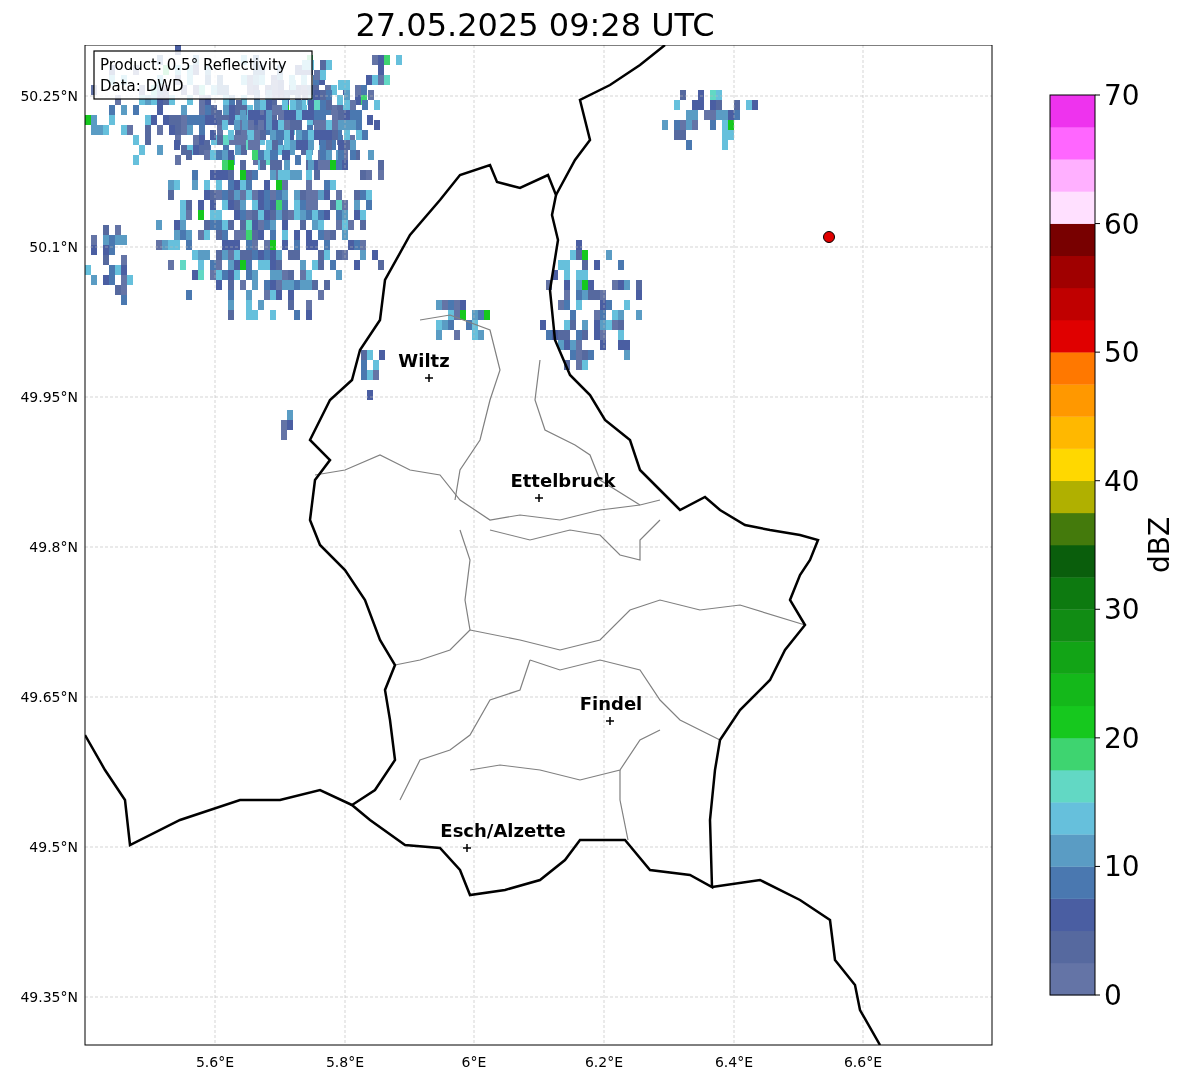 The height and width of the screenshot is (1081, 1184). What do you see at coordinates (53, 247) in the screenshot?
I see `latitude-label: 50.1°N` at bounding box center [53, 247].